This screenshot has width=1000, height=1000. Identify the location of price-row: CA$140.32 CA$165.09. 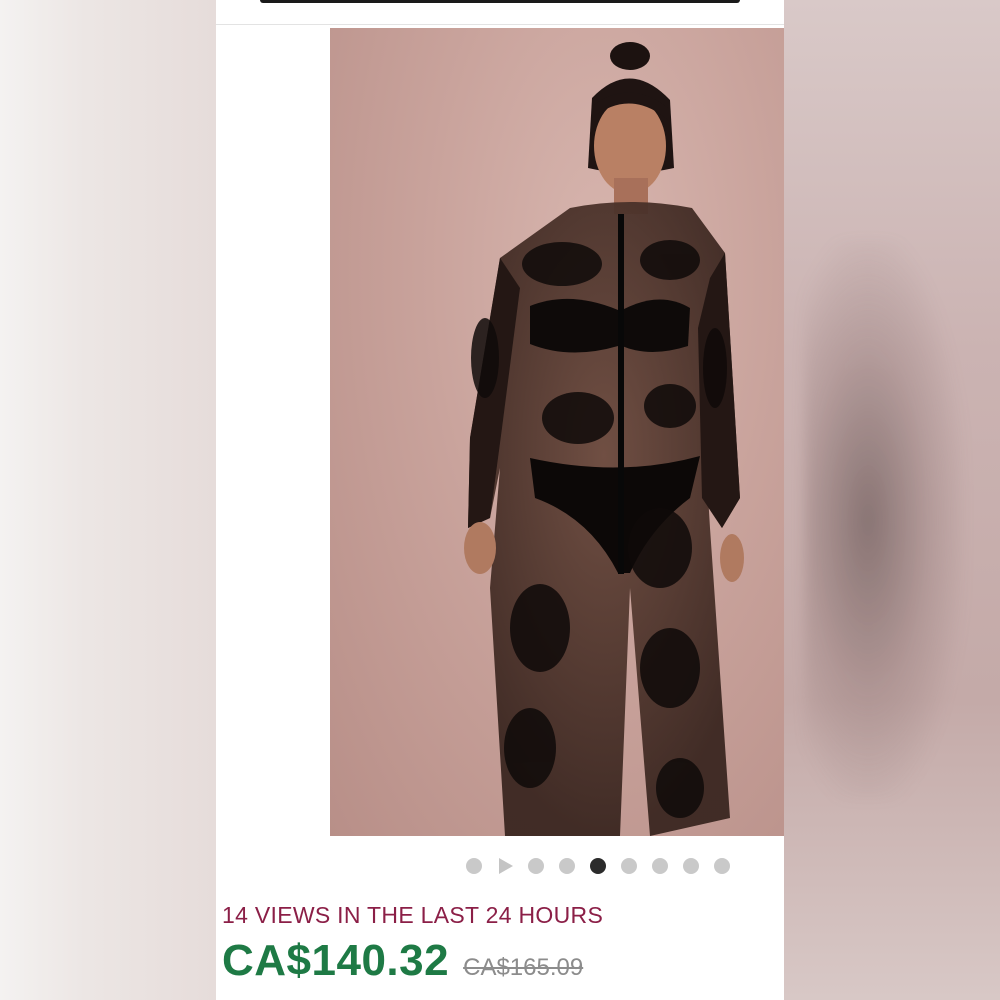
(402, 961).